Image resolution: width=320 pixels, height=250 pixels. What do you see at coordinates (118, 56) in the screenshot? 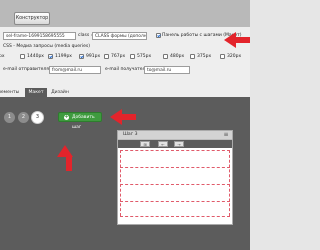
I see `media-option-label: 767px` at bounding box center [118, 56].